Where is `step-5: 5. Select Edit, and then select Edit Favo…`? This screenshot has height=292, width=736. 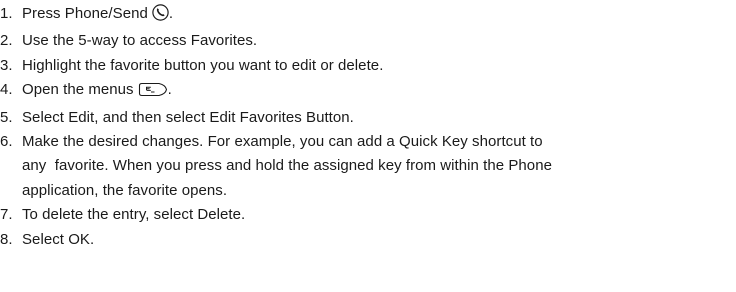
step-5: 5. Select Edit, and then select Edit Favo… is located at coordinates (368, 118).